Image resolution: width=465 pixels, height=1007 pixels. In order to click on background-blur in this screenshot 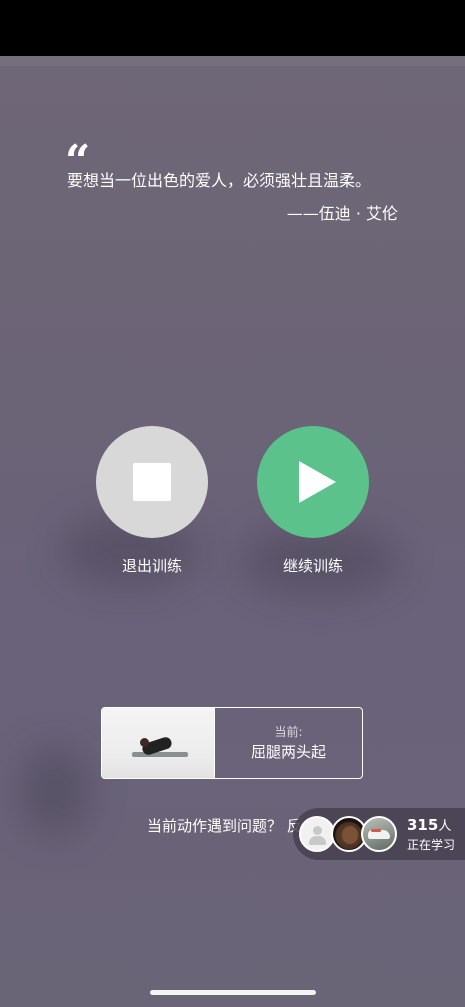, I will do `click(55, 791)`.